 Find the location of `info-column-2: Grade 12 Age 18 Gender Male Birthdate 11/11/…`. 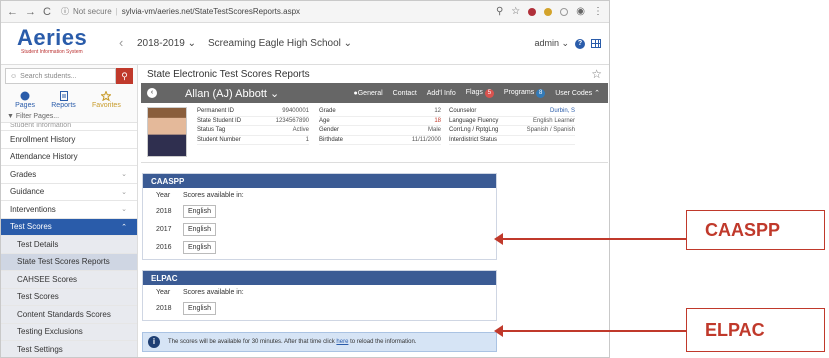

info-column-2: Grade 12 Age 18 Gender Male Birthdate 11/11/… is located at coordinates (380, 132).